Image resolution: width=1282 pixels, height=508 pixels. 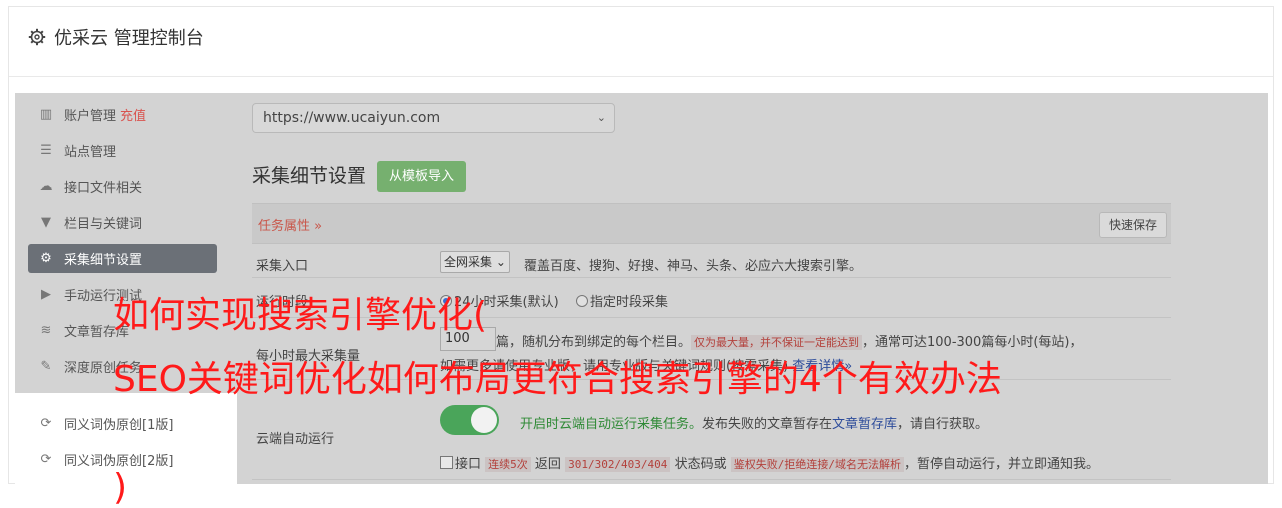 What do you see at coordinates (711, 223) in the screenshot?
I see `table-header: 任务属性 » 快速保存` at bounding box center [711, 223].